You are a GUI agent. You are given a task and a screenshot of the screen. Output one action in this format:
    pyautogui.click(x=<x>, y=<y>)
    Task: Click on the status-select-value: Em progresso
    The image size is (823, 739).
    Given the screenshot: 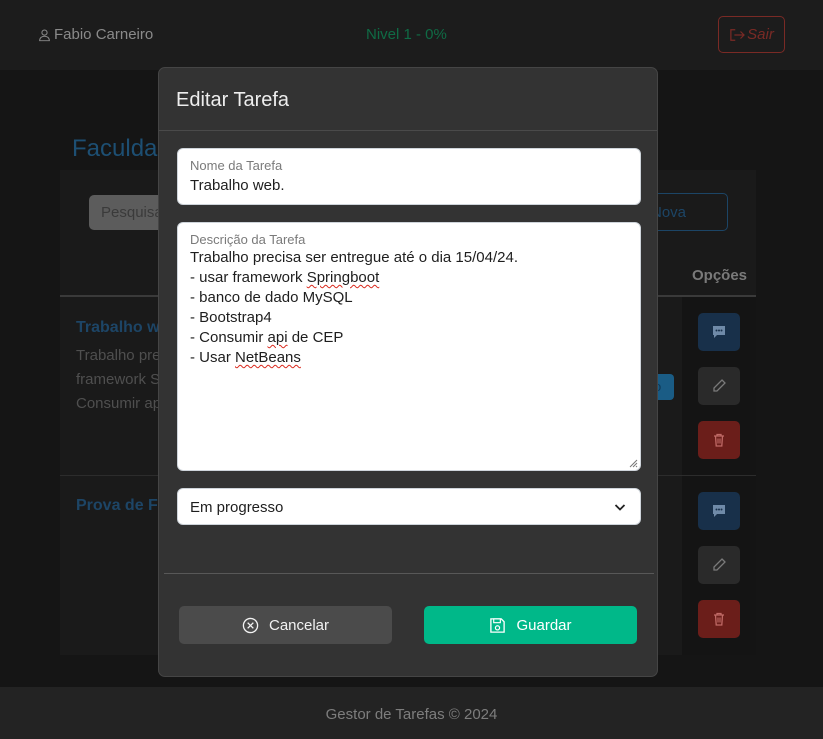 What is the action you would take?
    pyautogui.click(x=237, y=507)
    